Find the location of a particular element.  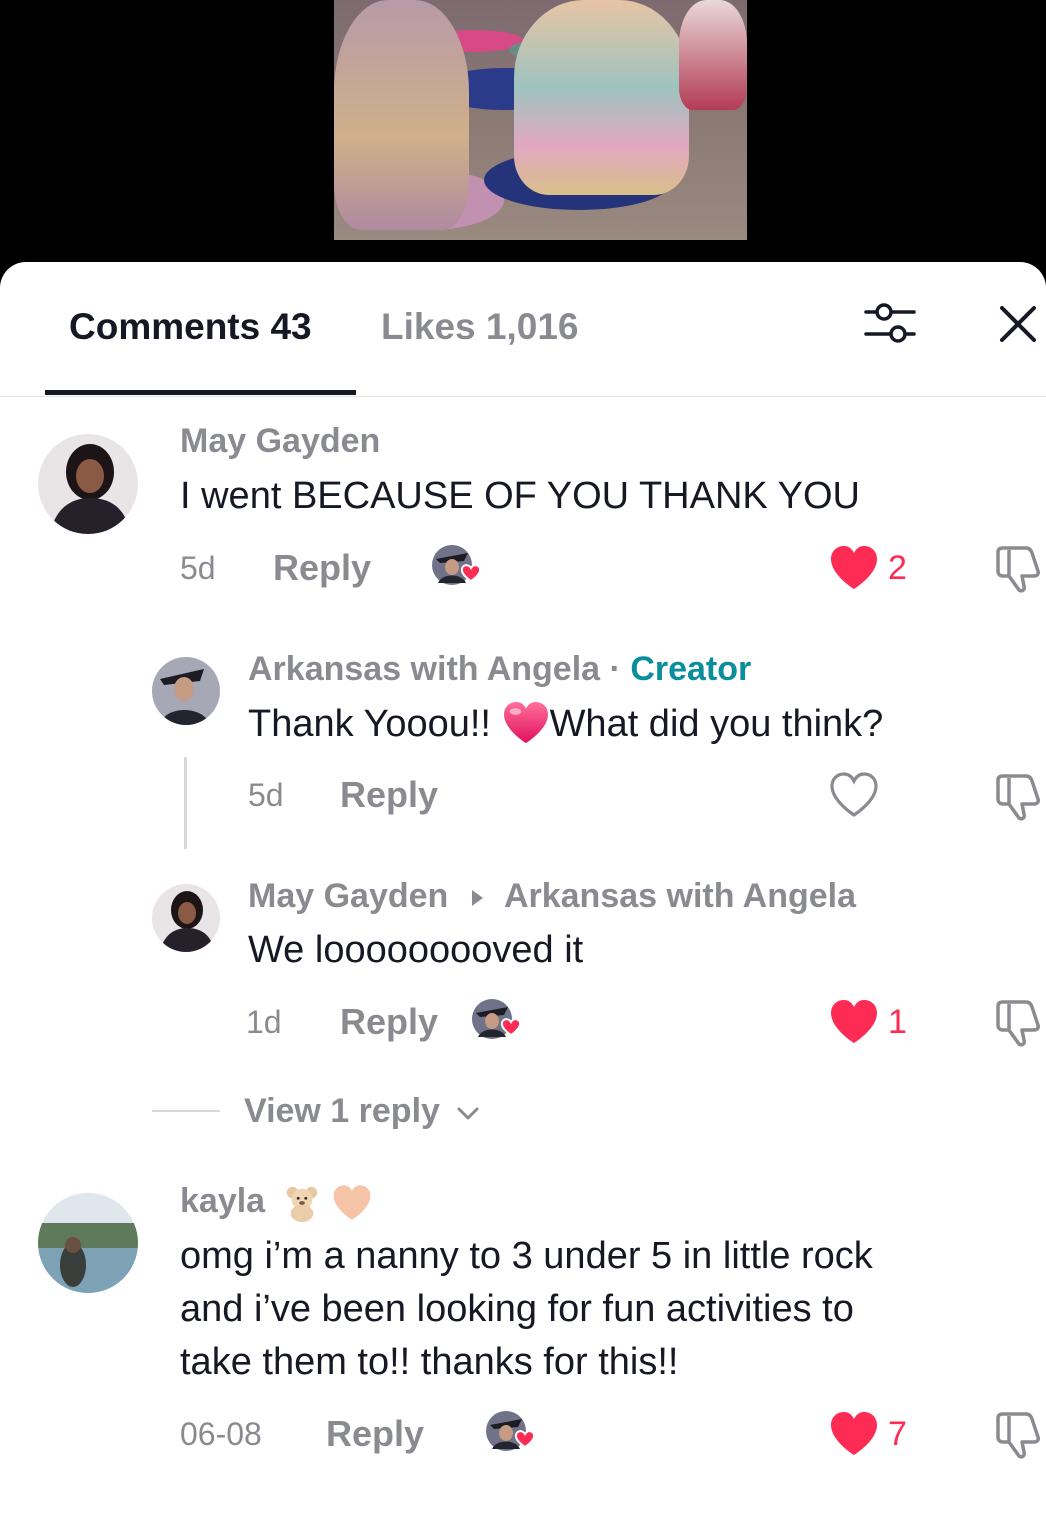

comment-text: I went BECAUSE OF YOU THANK YOU is located at coordinates (520, 496).